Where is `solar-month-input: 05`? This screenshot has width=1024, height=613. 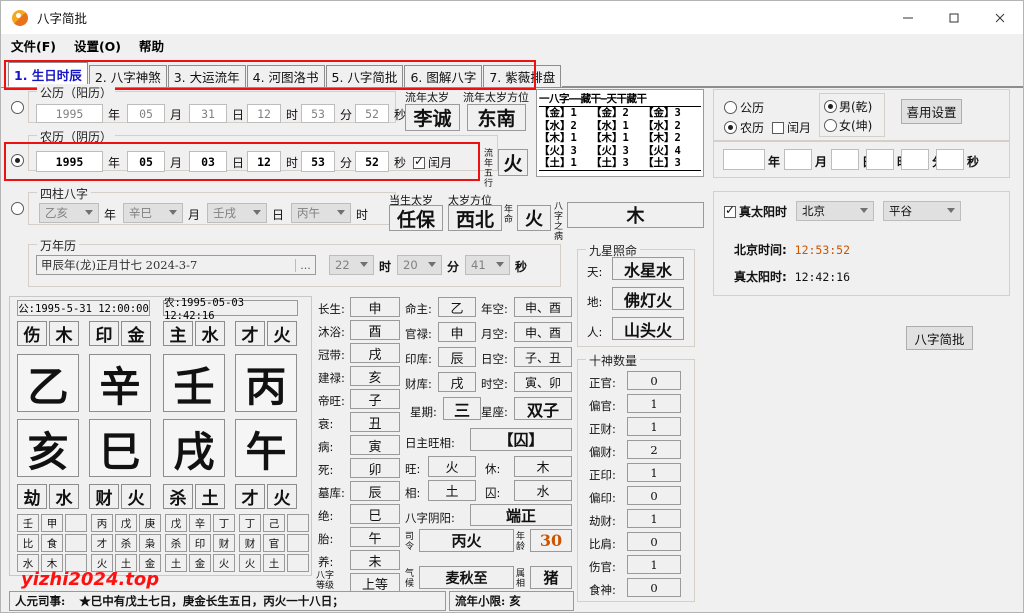
solar-month-input: 05 is located at coordinates (146, 113).